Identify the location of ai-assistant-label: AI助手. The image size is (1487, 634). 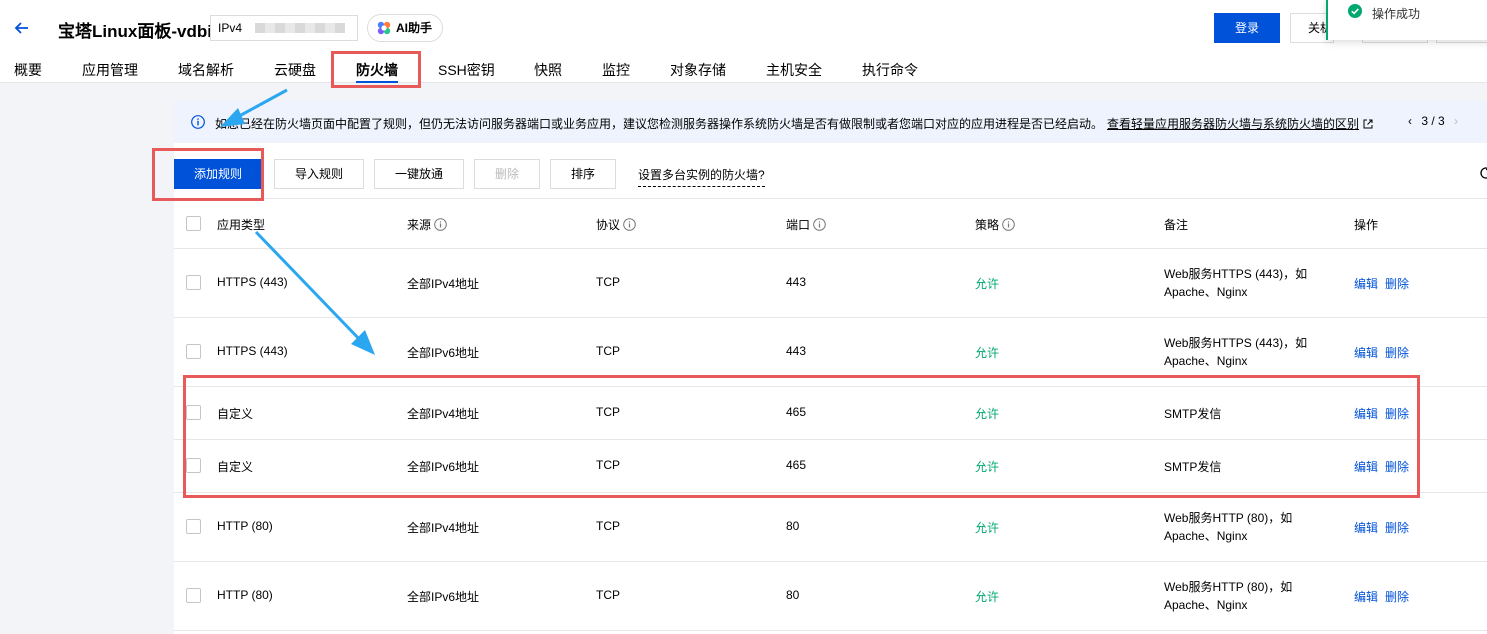
(414, 28).